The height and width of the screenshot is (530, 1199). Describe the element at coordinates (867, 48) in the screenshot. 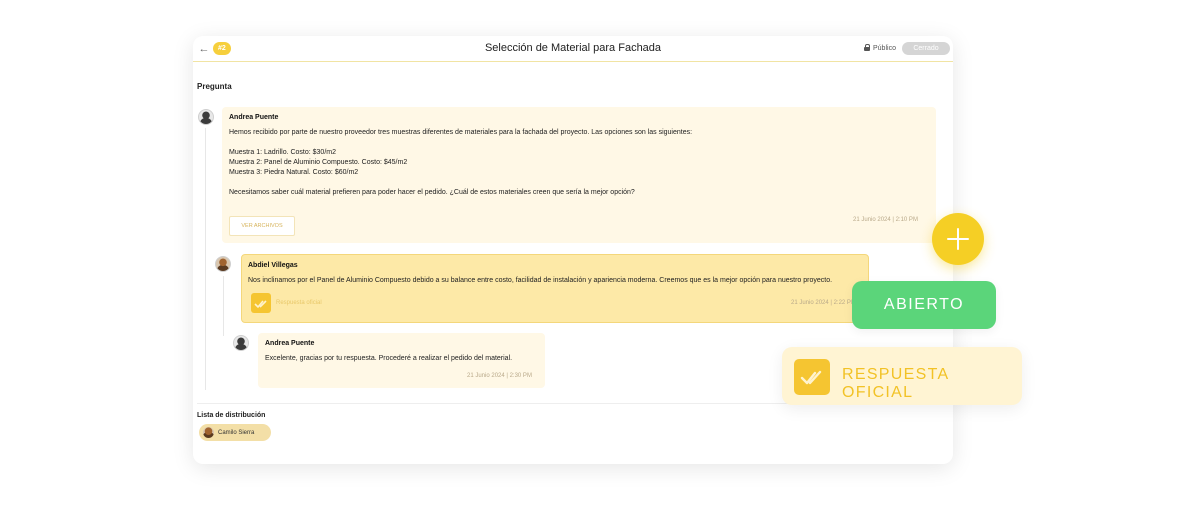

I see `lock-icon` at that location.